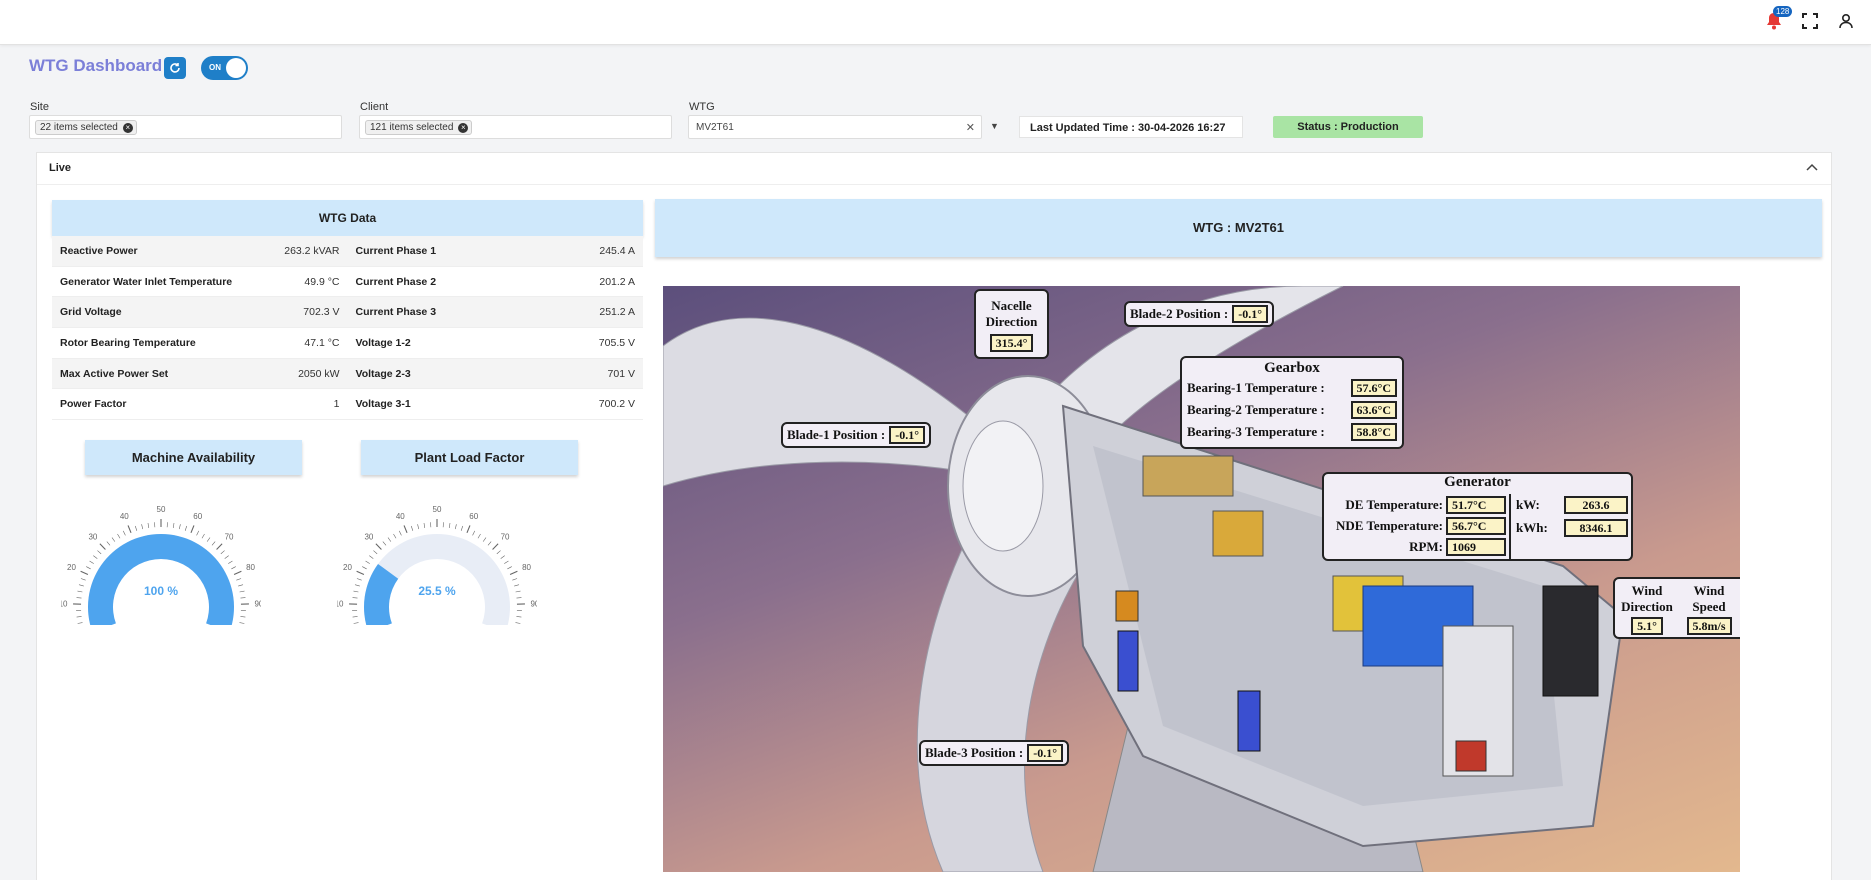 This screenshot has height=880, width=1871. What do you see at coordinates (1709, 590) in the screenshot?
I see `wind-speed-label-1: Wind` at bounding box center [1709, 590].